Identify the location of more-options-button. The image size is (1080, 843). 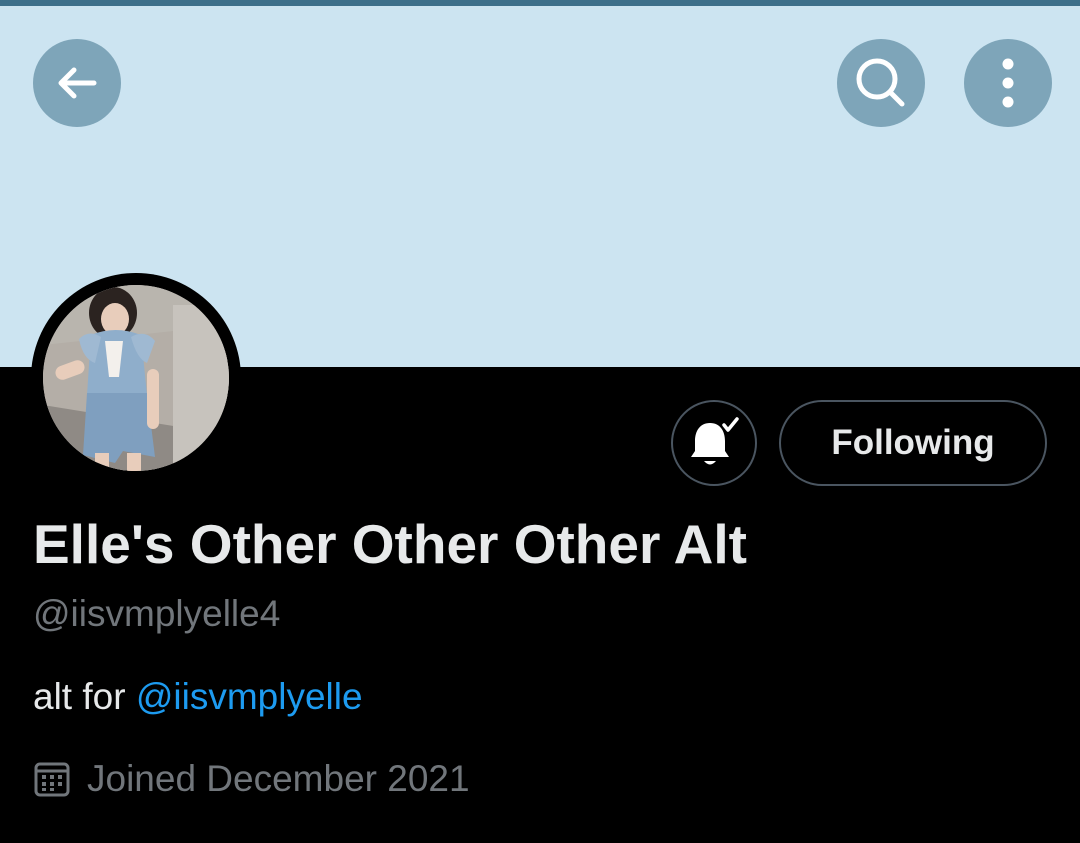
(1008, 83).